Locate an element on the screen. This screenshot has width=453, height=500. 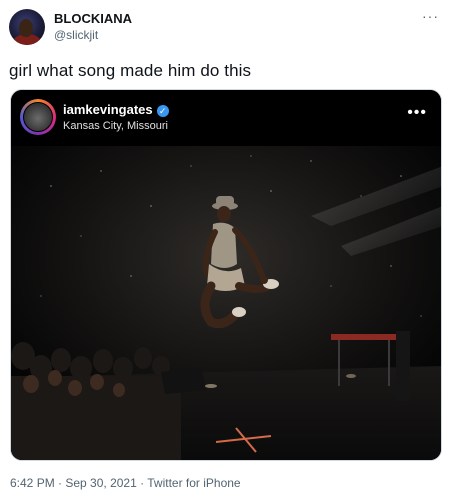
embedded-location: Kansas City, Missouri is located at coordinates (115, 126).